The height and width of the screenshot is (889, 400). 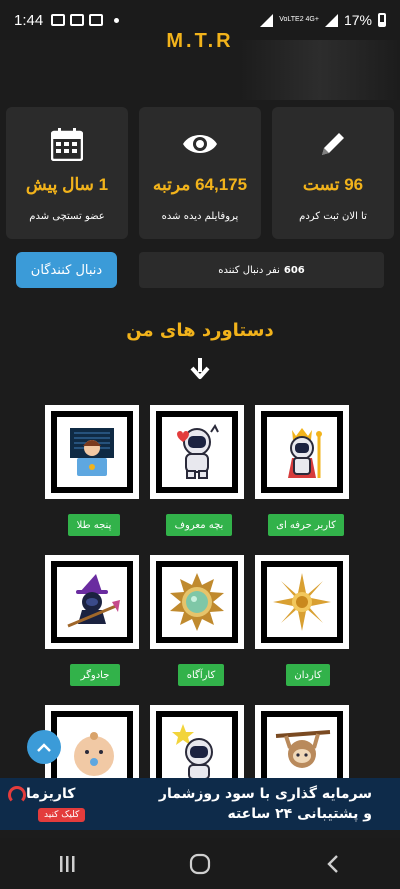 I want to click on followers-count: 606, so click(x=294, y=270).